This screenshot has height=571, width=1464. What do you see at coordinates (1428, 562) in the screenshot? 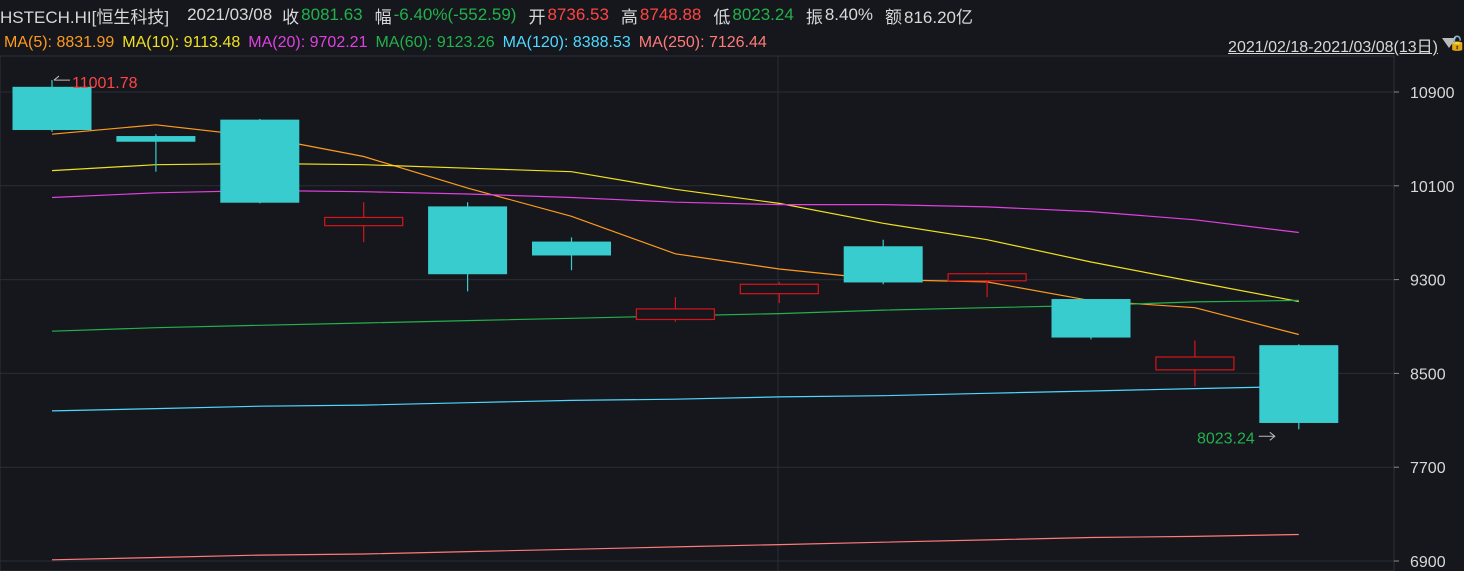
I see `y-tick-label: 6900` at bounding box center [1428, 562].